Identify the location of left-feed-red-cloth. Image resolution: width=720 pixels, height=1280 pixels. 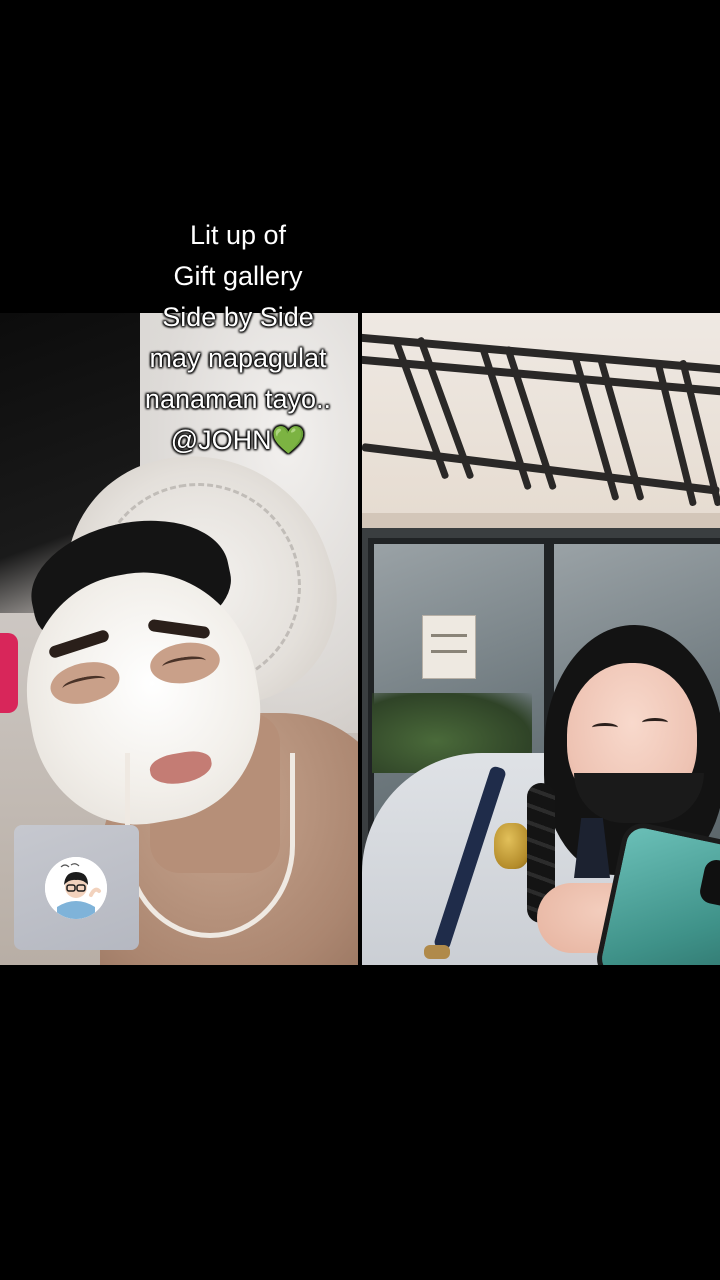
(9, 673).